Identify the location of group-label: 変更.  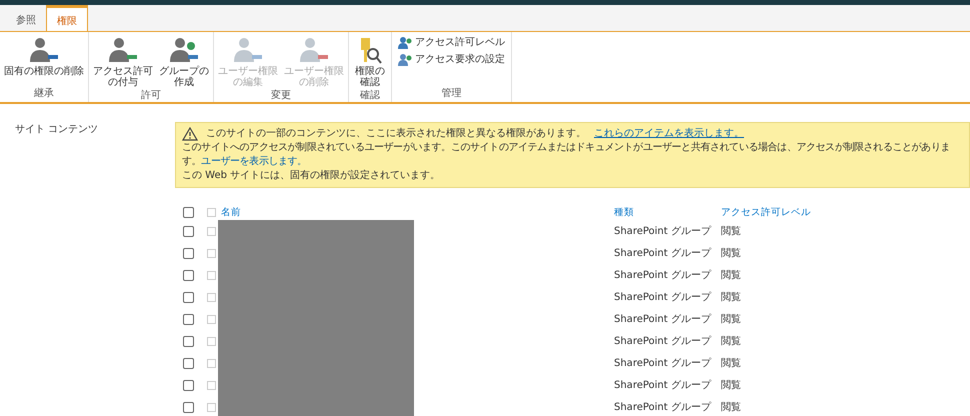
(281, 95).